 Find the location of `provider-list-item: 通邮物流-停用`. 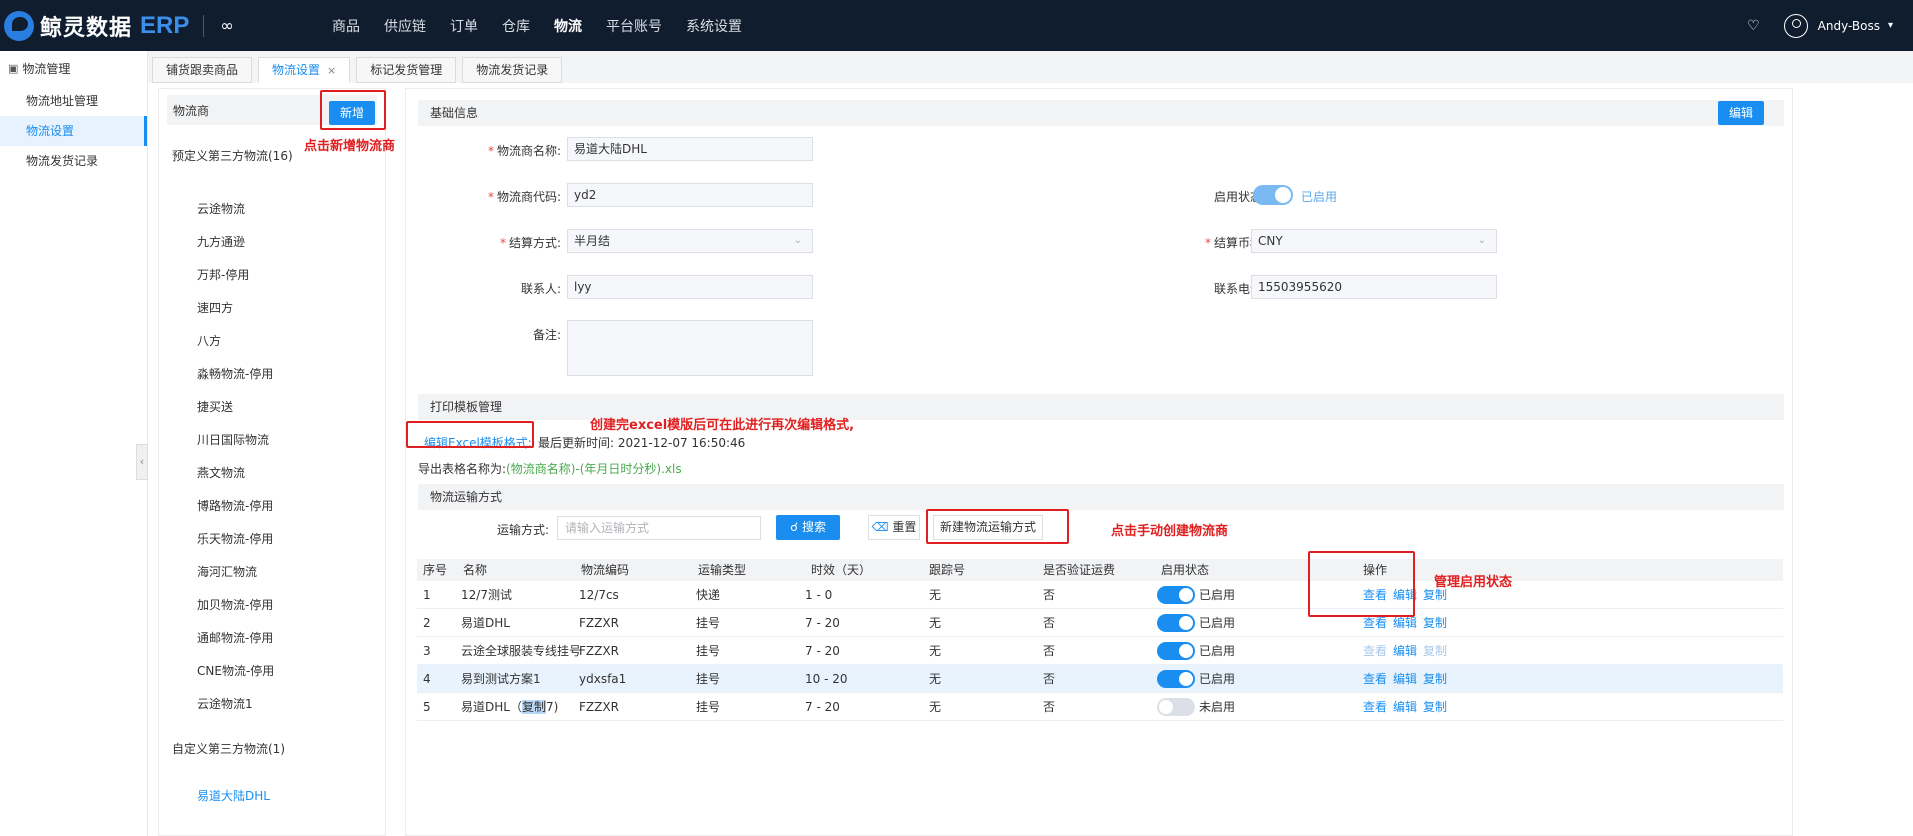

provider-list-item: 通邮物流-停用 is located at coordinates (235, 638).